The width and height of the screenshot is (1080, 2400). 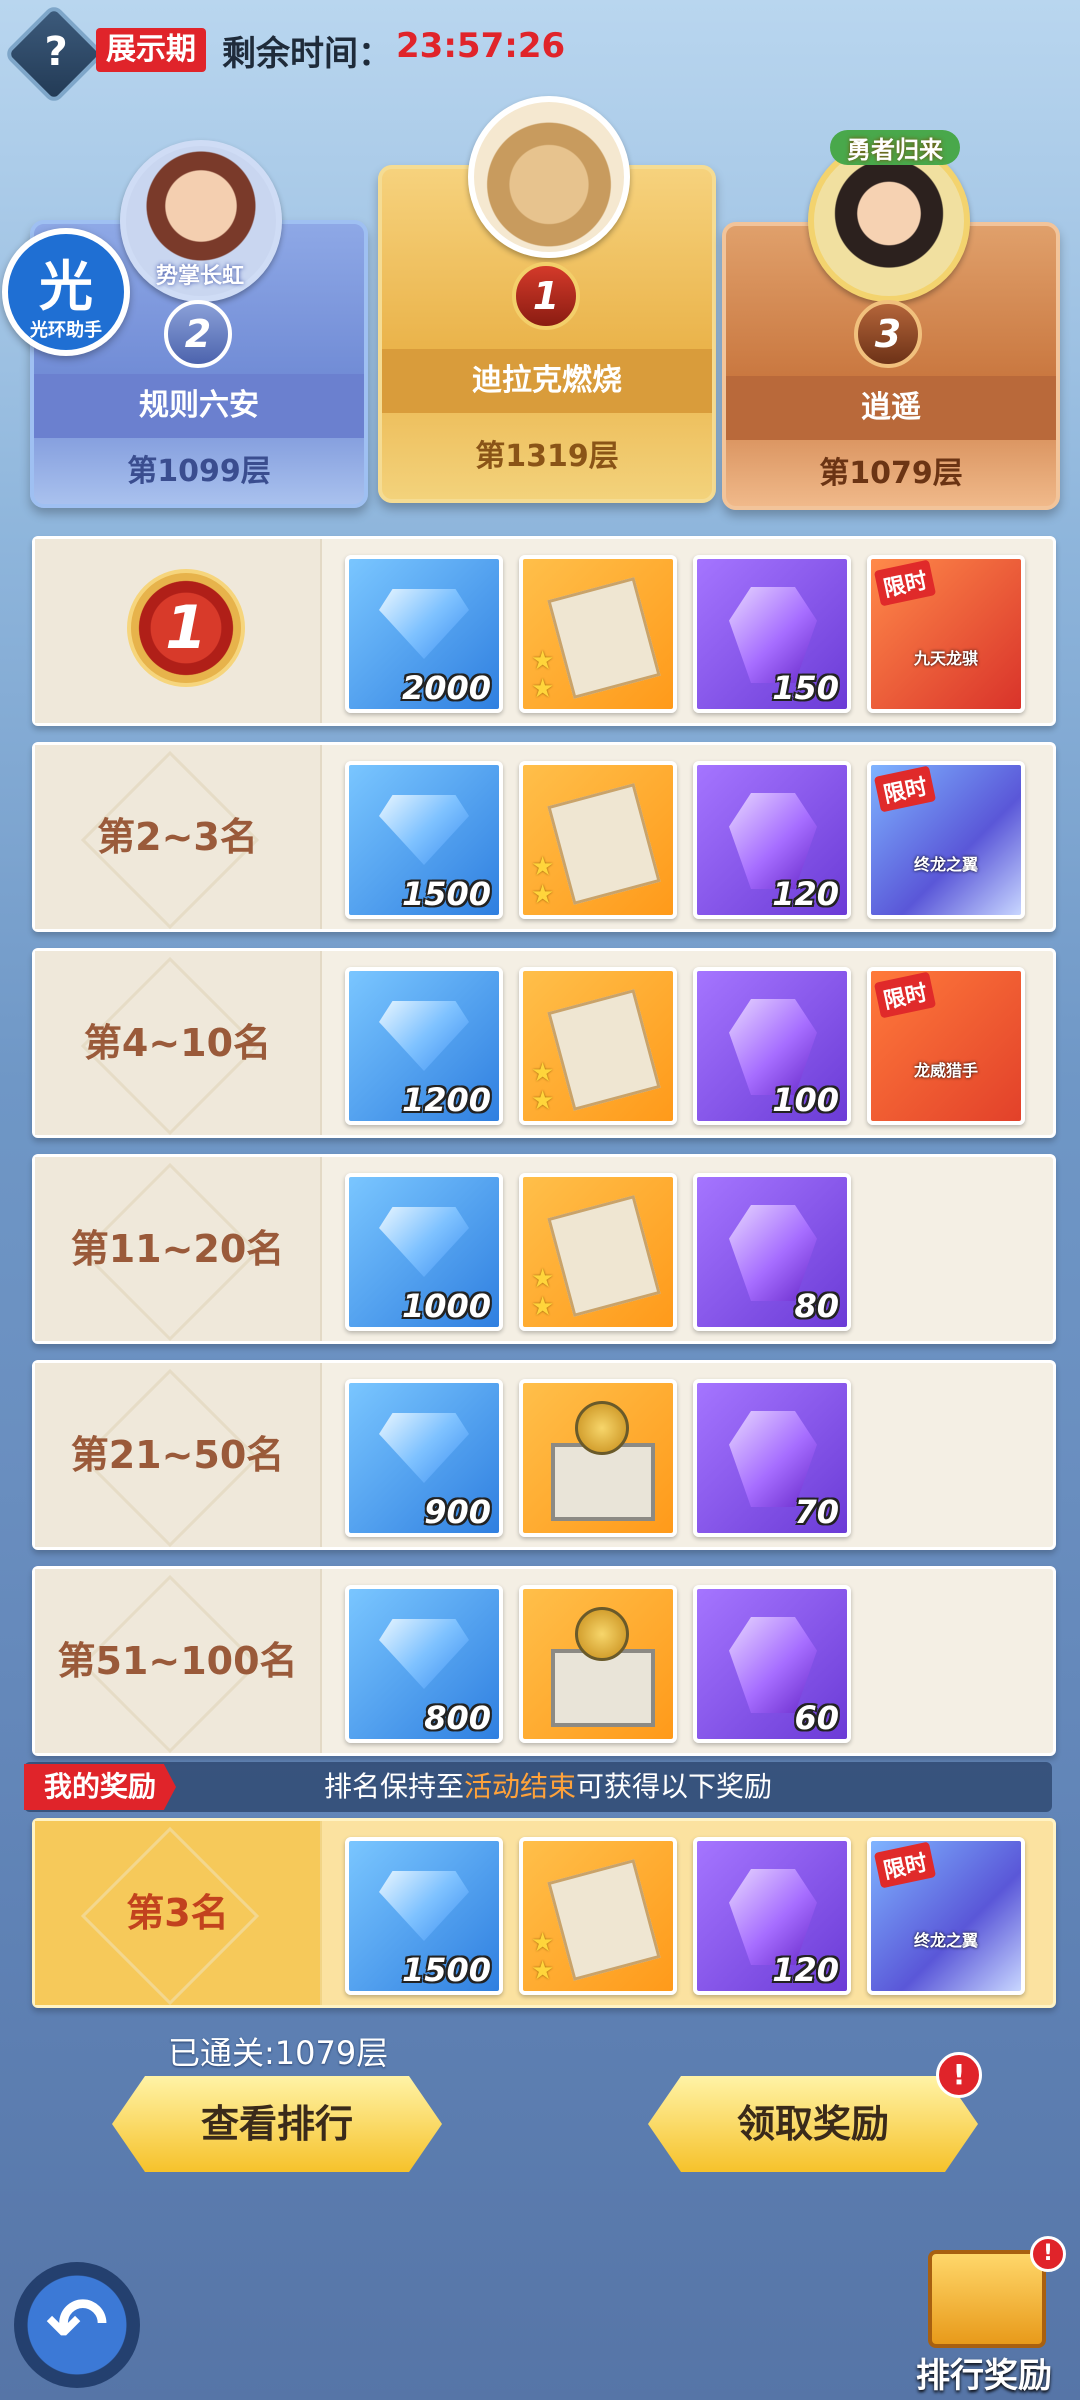 I want to click on my-rewards-header: 我的奖励 排名保持至活动结束可获得以下奖励, so click(x=538, y=1787).